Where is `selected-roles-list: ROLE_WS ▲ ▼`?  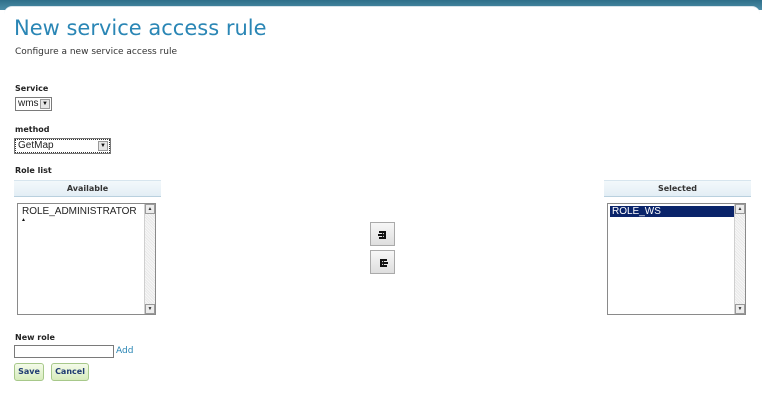
selected-roles-list: ROLE_WS ▲ ▼ is located at coordinates (676, 259).